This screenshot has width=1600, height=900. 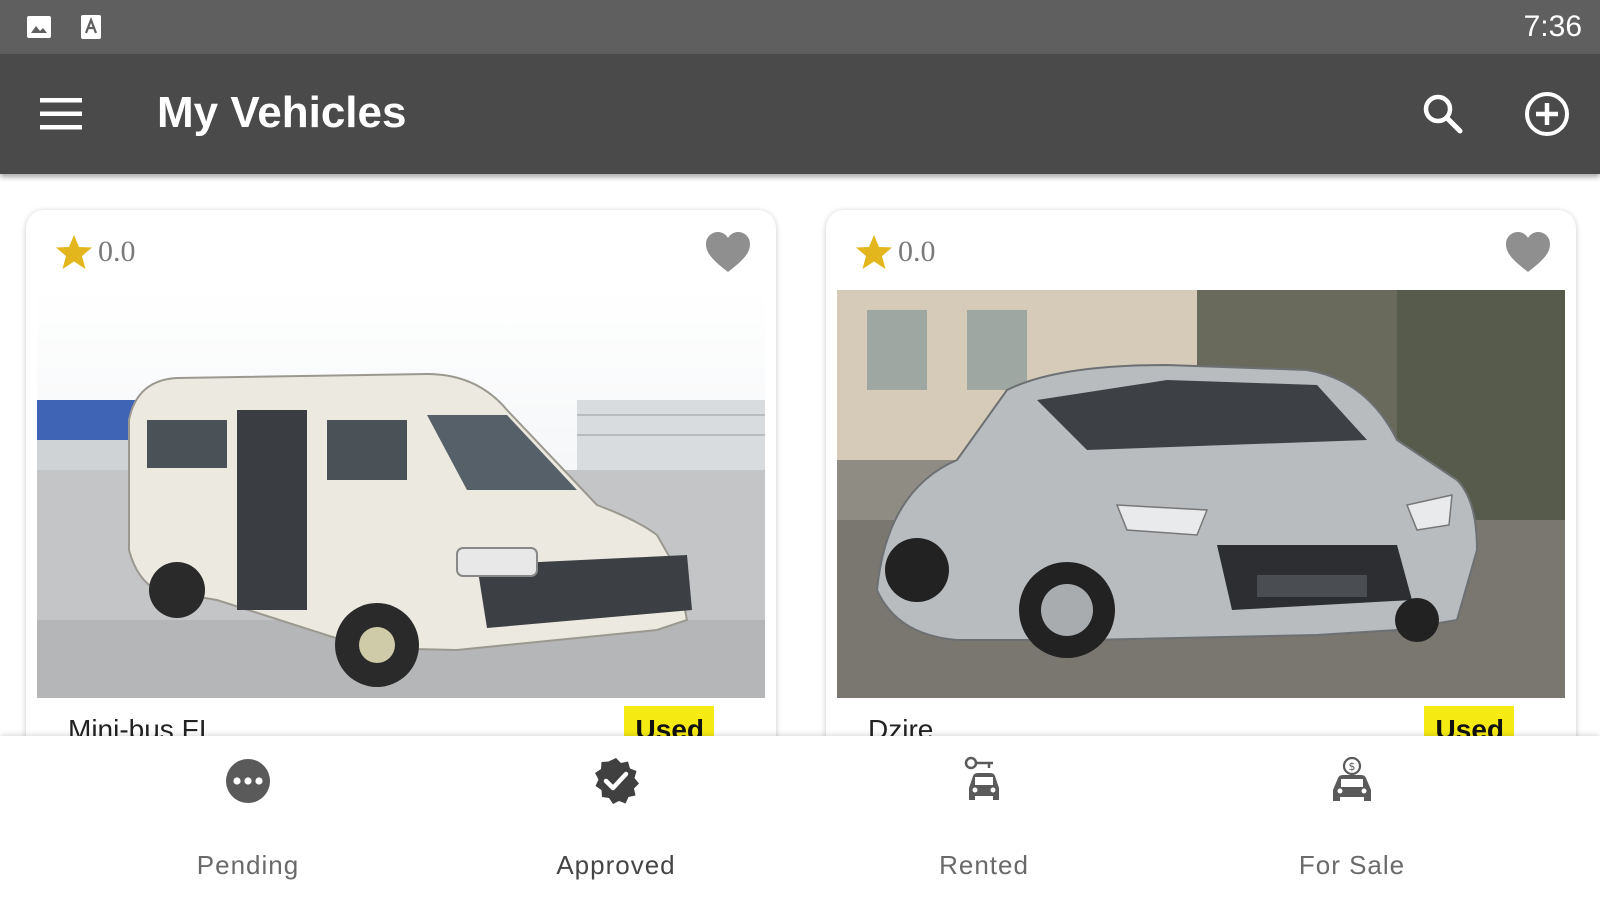 I want to click on text-notification-icon, so click(x=91, y=27).